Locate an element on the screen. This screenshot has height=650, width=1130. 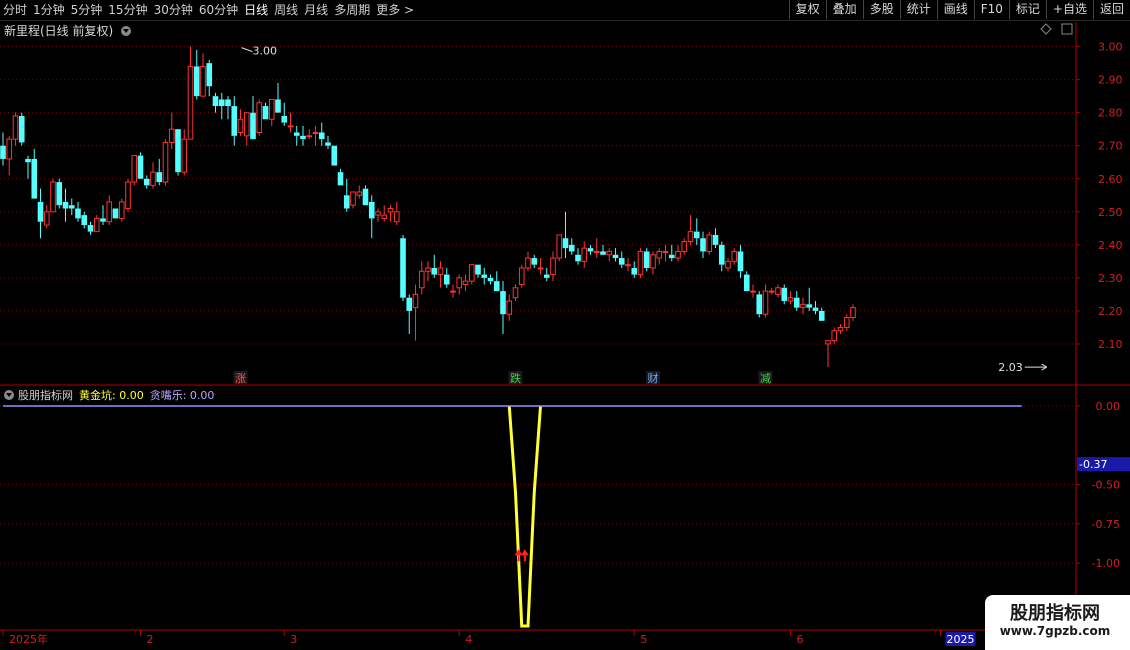
annotation-low: 2.03 is located at coordinates (1010, 367).